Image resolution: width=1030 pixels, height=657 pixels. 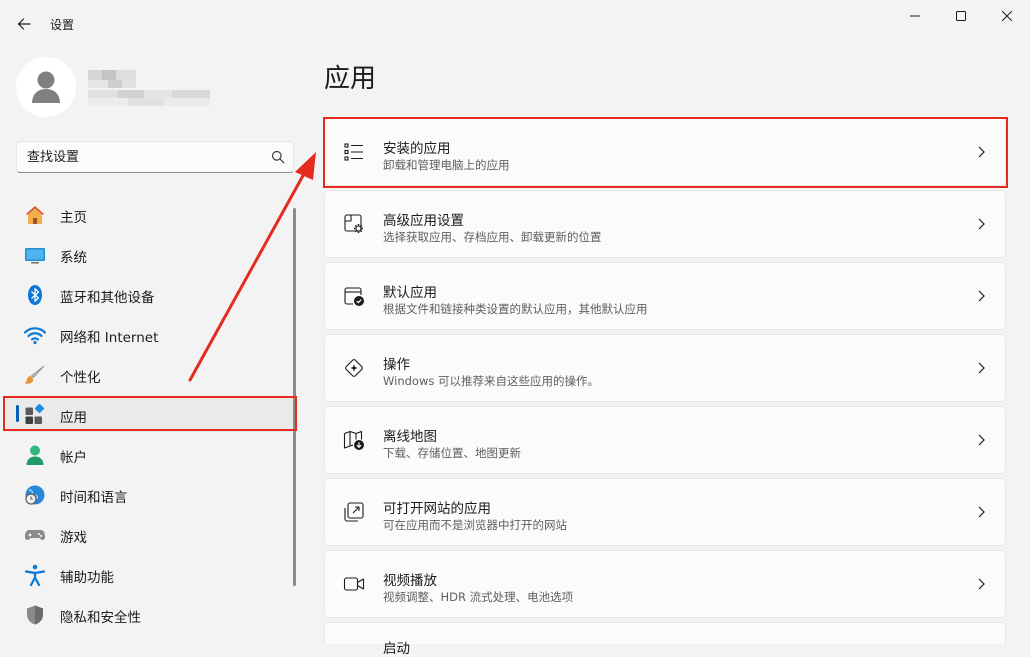 I want to click on sidebar-item-label: 蓝牙和其他设备, so click(x=107, y=298).